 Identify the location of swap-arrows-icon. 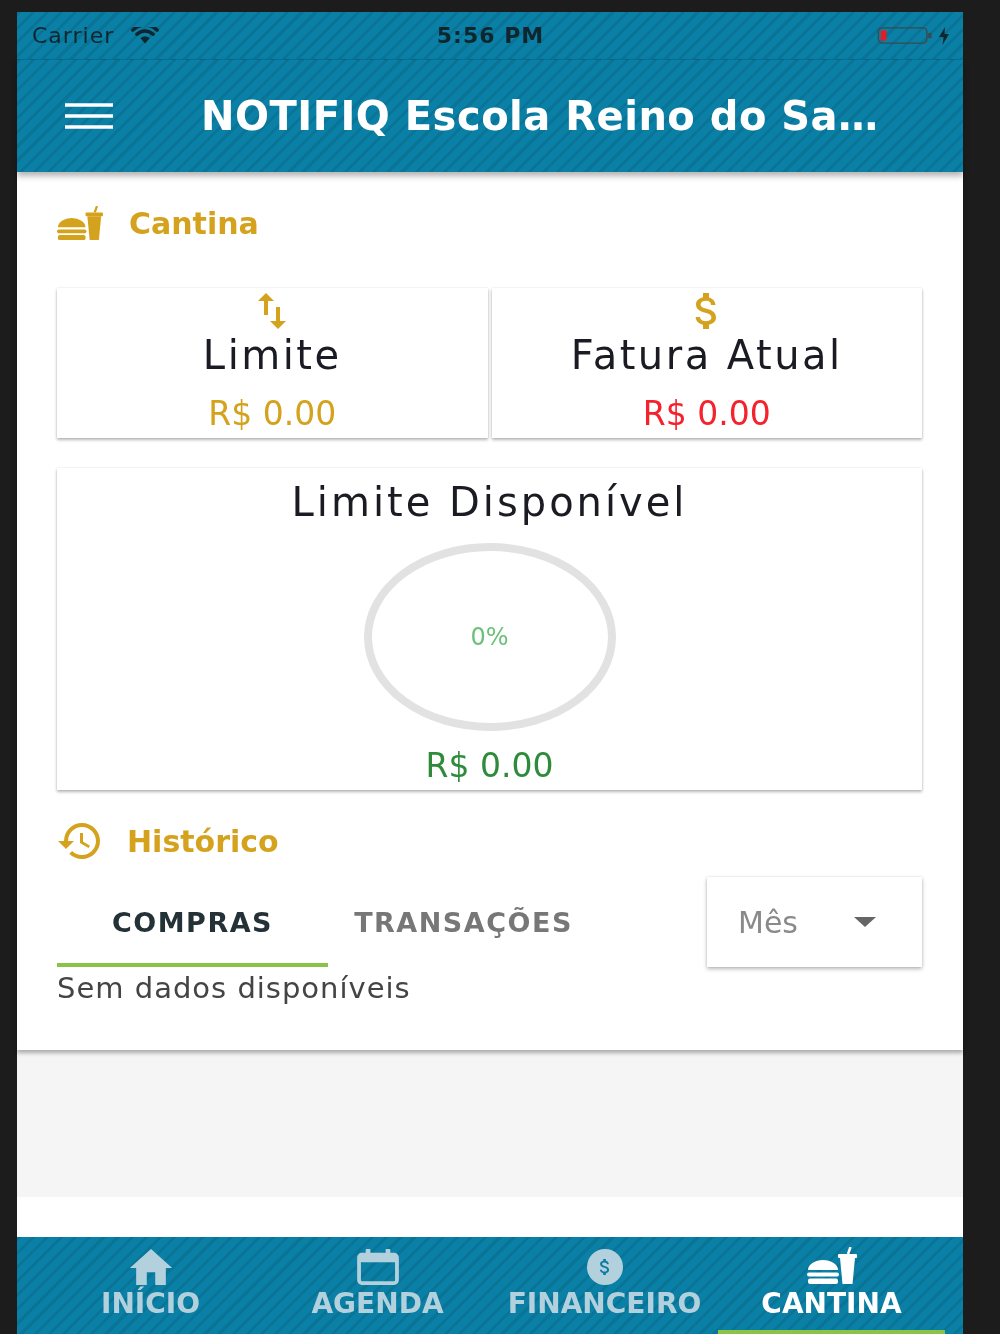
(272, 311).